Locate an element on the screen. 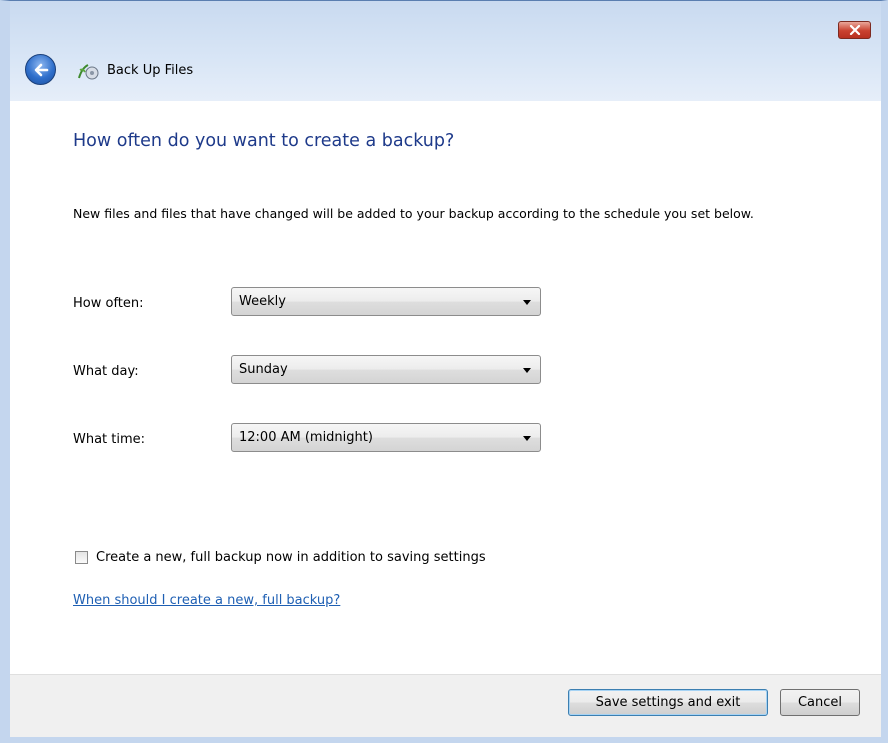  full-backup-help-link: When should I create a new, full backup? is located at coordinates (206, 600).